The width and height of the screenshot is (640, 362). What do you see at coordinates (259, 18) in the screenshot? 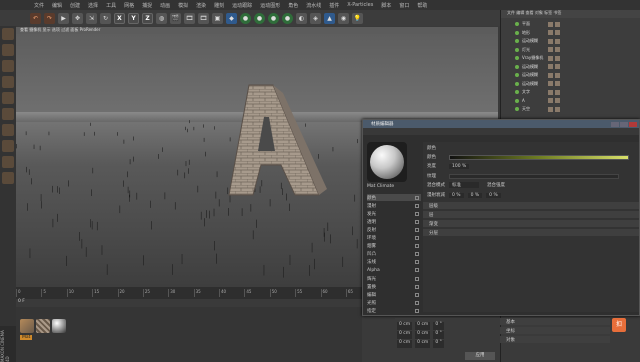
I see `toolbar-tool-16: ●` at bounding box center [259, 18].